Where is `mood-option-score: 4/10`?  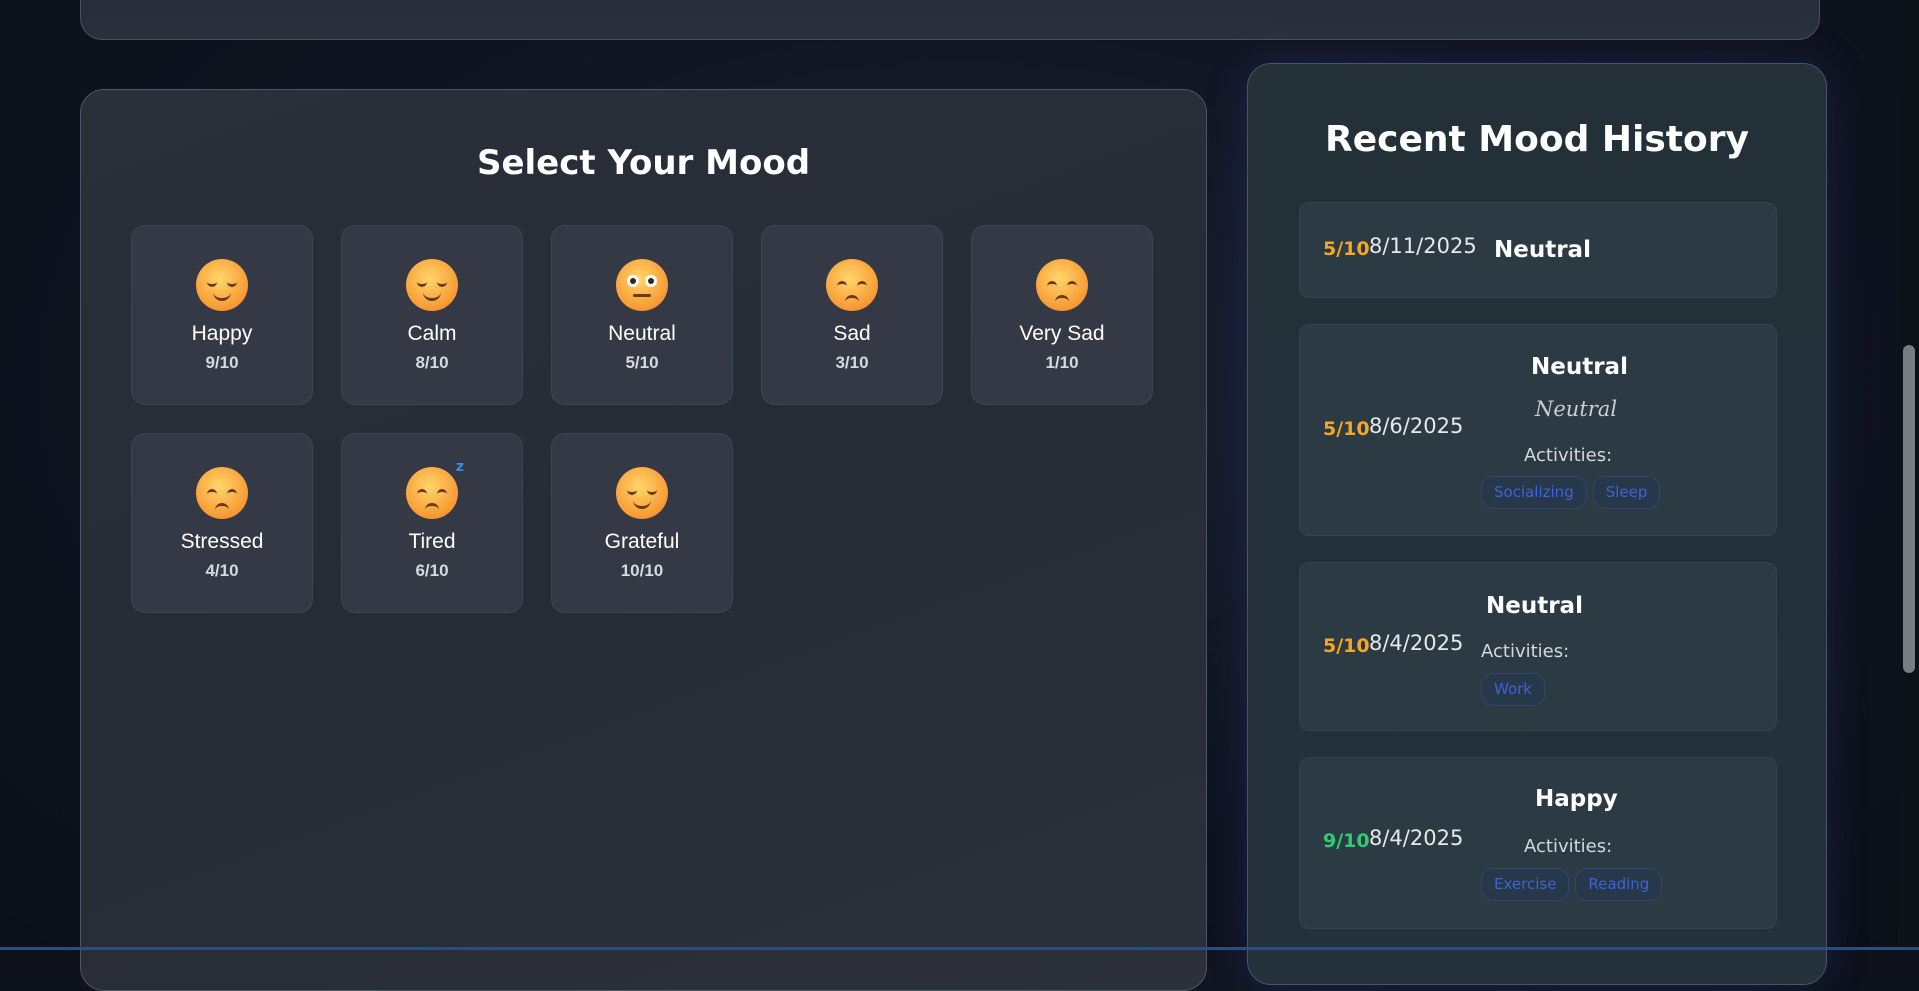 mood-option-score: 4/10 is located at coordinates (222, 570).